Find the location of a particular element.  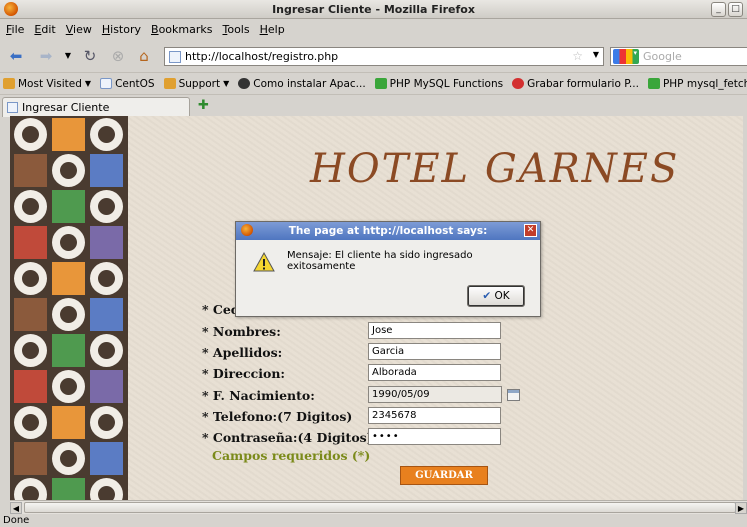

page-title: HOTEL GARNES is located at coordinates (495, 169).